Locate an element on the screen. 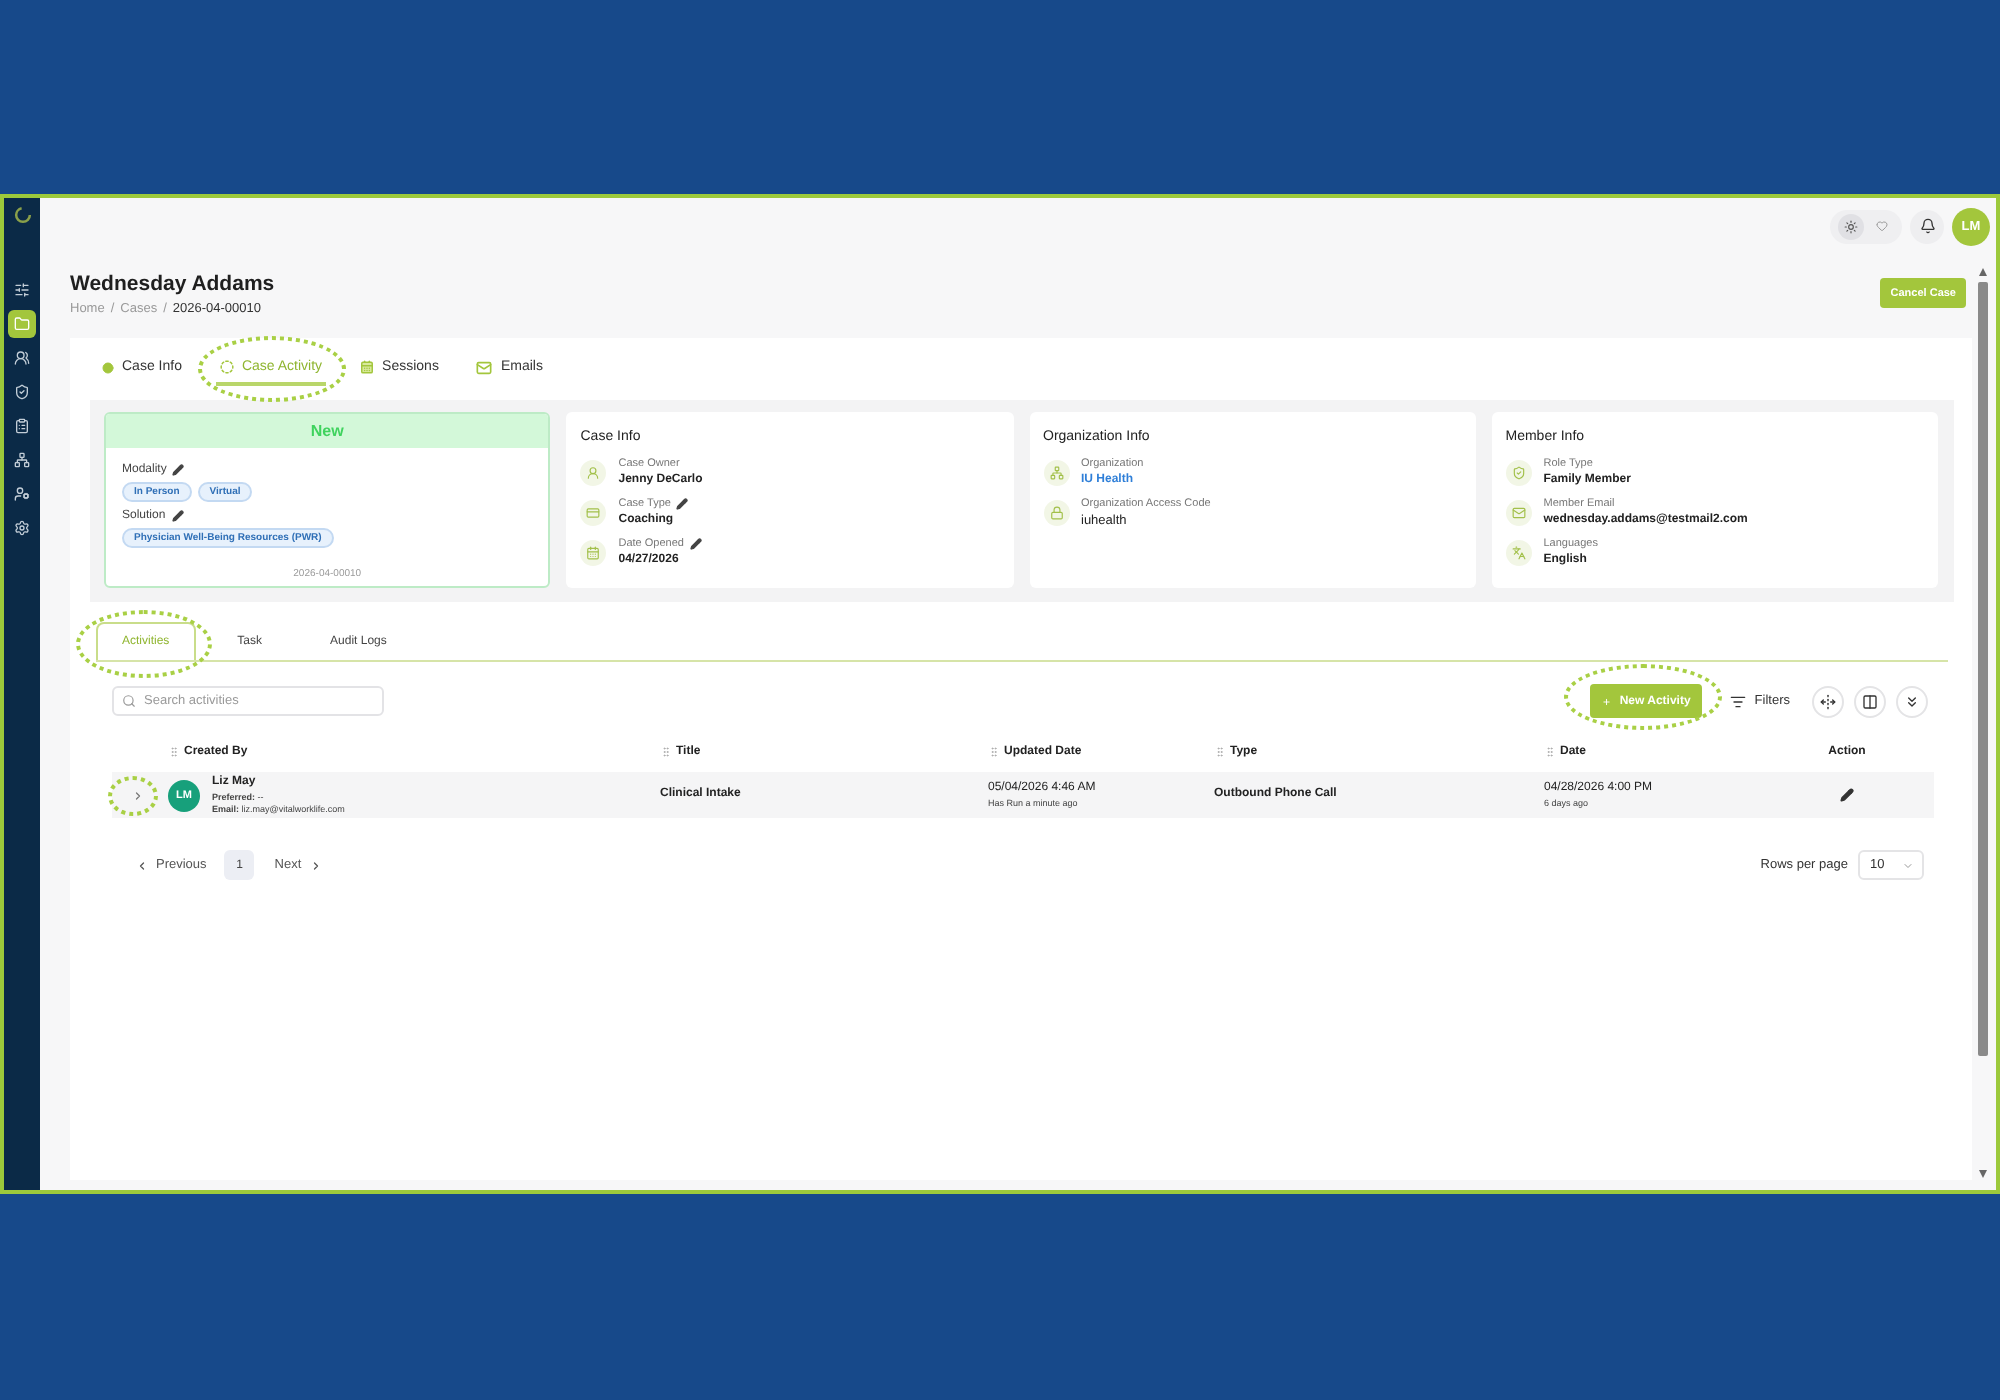 The height and width of the screenshot is (1400, 2000). dashed-circle-icon is located at coordinates (226, 367).